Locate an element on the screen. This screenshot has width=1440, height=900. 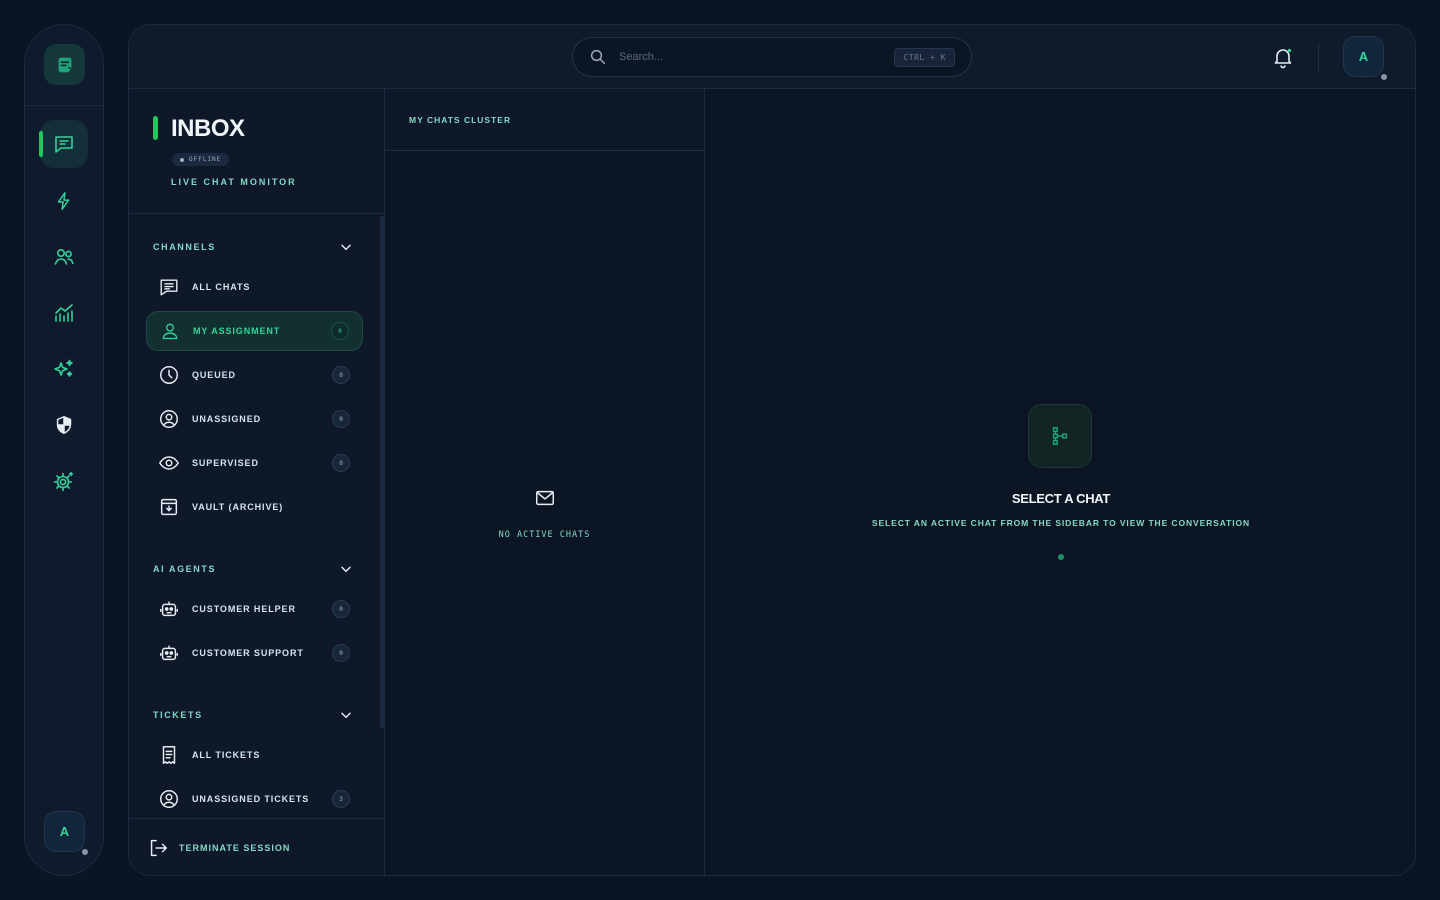
rail-nav-chats is located at coordinates (63, 144).